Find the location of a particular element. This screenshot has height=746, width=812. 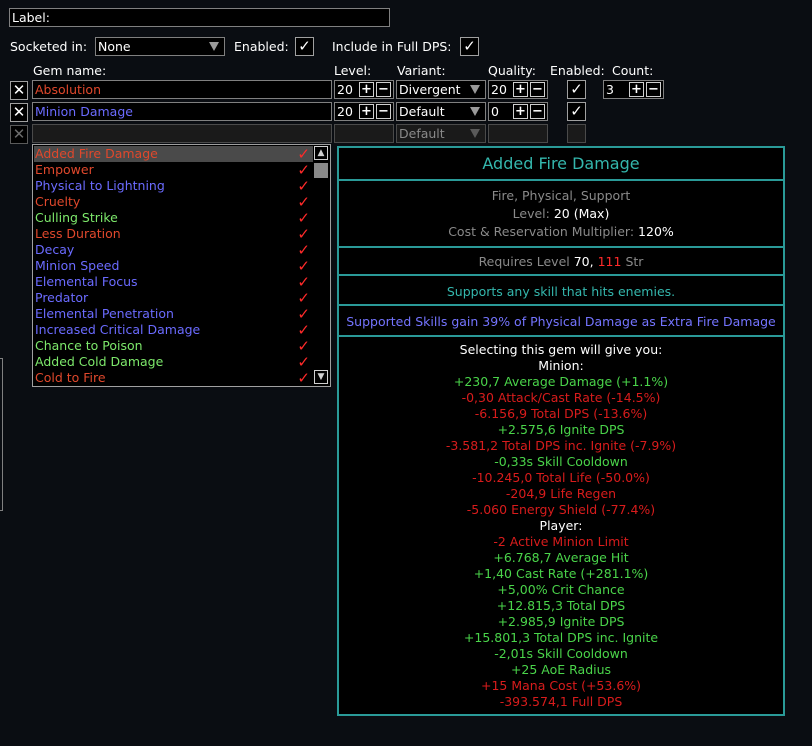

gem-list-item-name: Decay is located at coordinates (55, 249).